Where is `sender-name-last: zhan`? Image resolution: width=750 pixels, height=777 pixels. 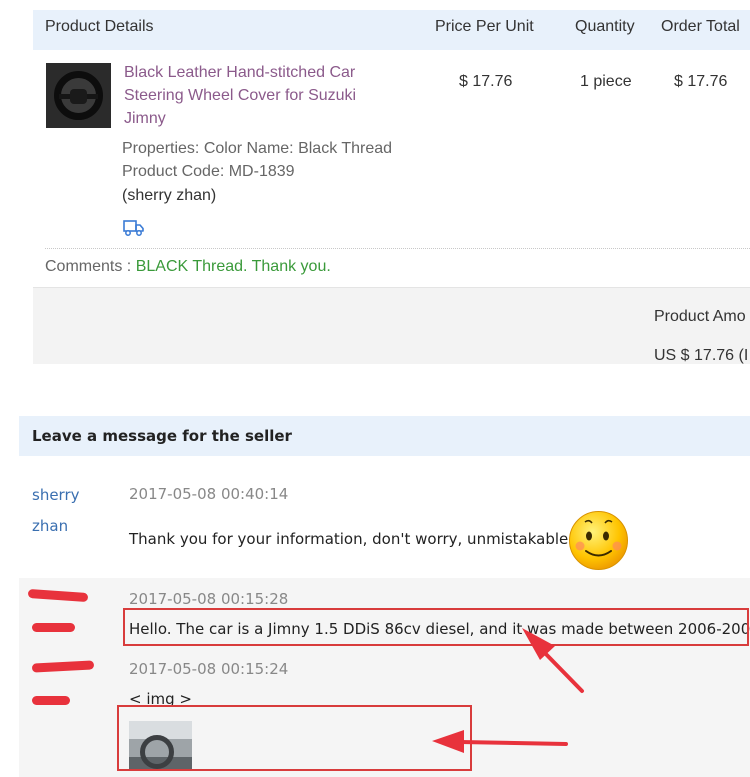
sender-name-last: zhan is located at coordinates (50, 526).